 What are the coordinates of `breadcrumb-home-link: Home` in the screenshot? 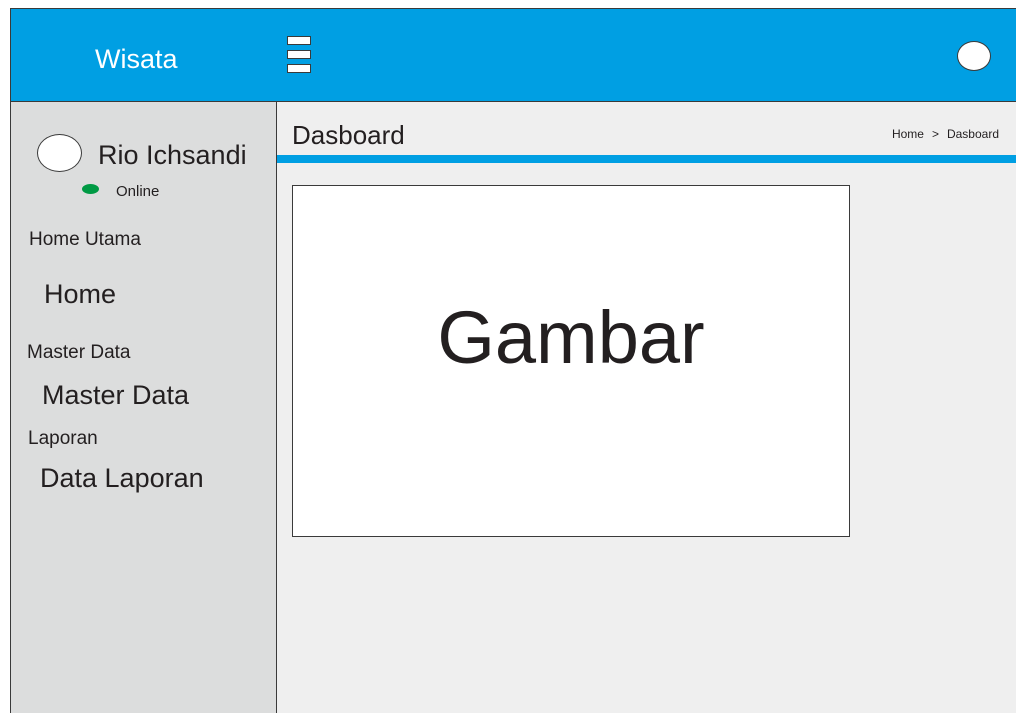 It's located at (908, 134).